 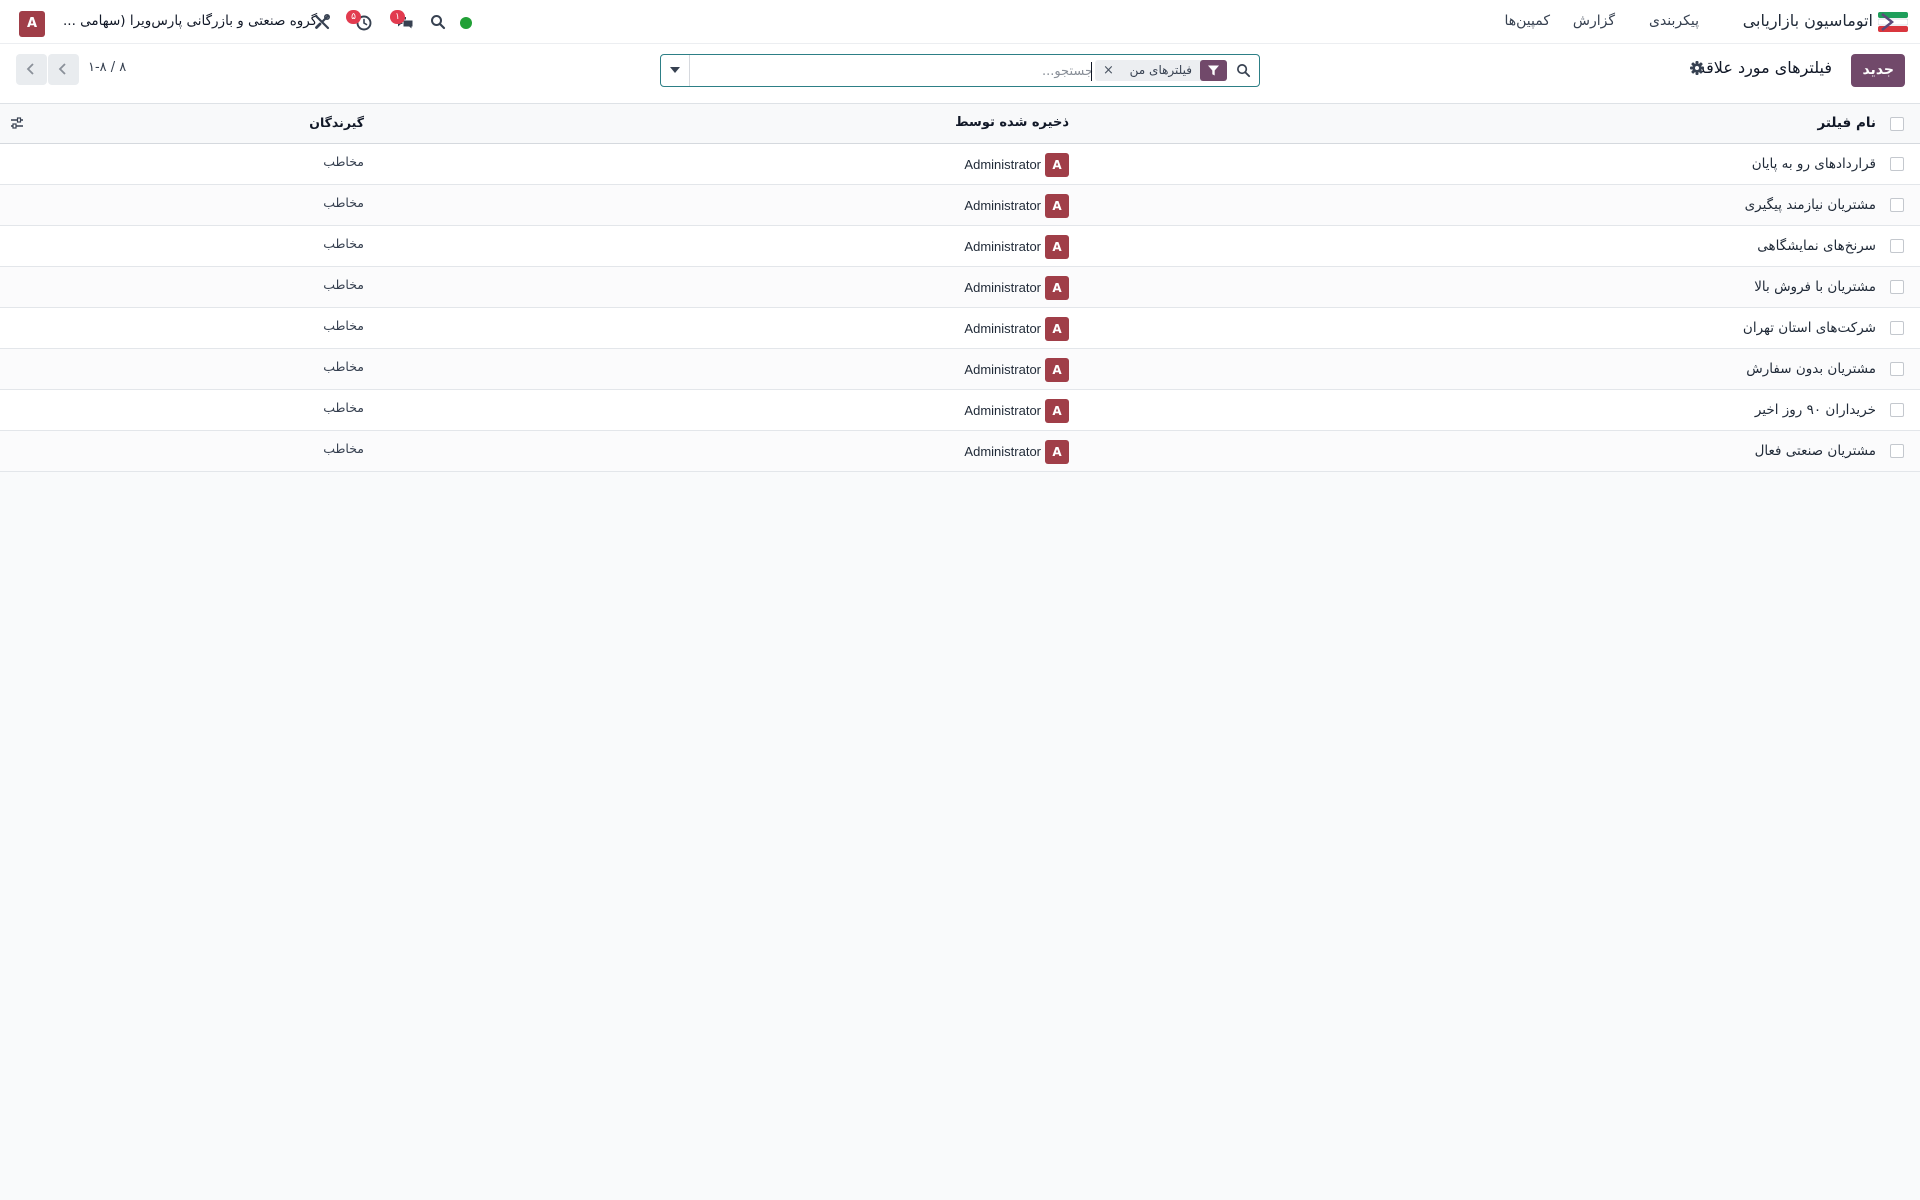 I want to click on table-header-row: نام فیلتر ذخیره شده توسط گیرندگان, so click(x=960, y=124).